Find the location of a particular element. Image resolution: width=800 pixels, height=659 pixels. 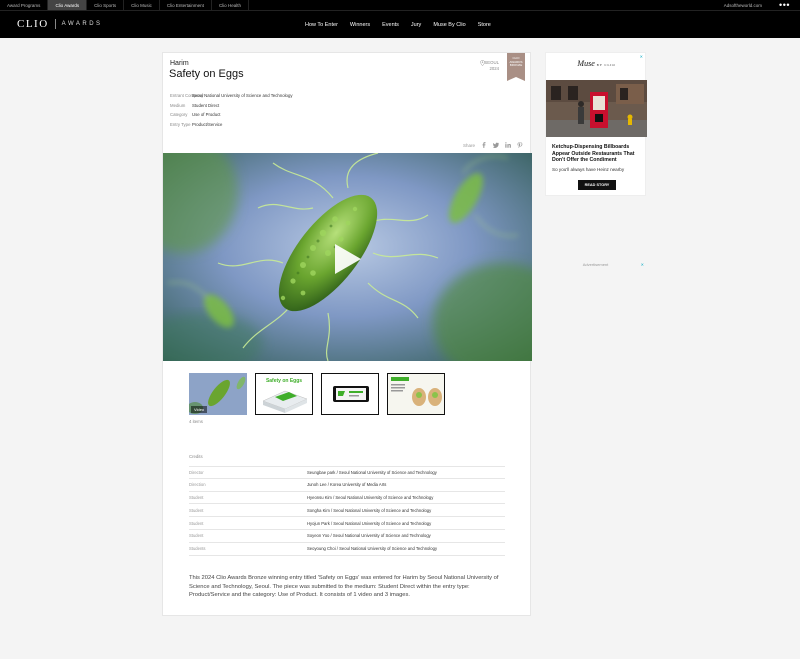

nav-jury: Jury is located at coordinates (416, 25).